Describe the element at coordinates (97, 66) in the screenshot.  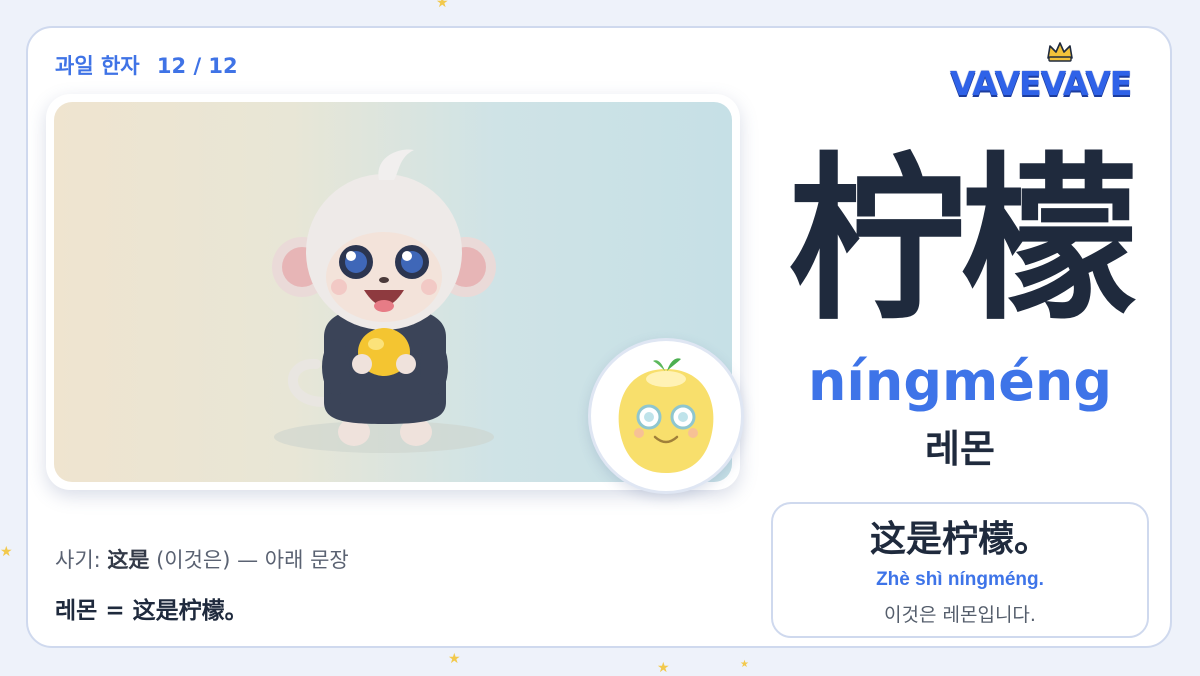
I see `deck-title: 과일 한자` at that location.